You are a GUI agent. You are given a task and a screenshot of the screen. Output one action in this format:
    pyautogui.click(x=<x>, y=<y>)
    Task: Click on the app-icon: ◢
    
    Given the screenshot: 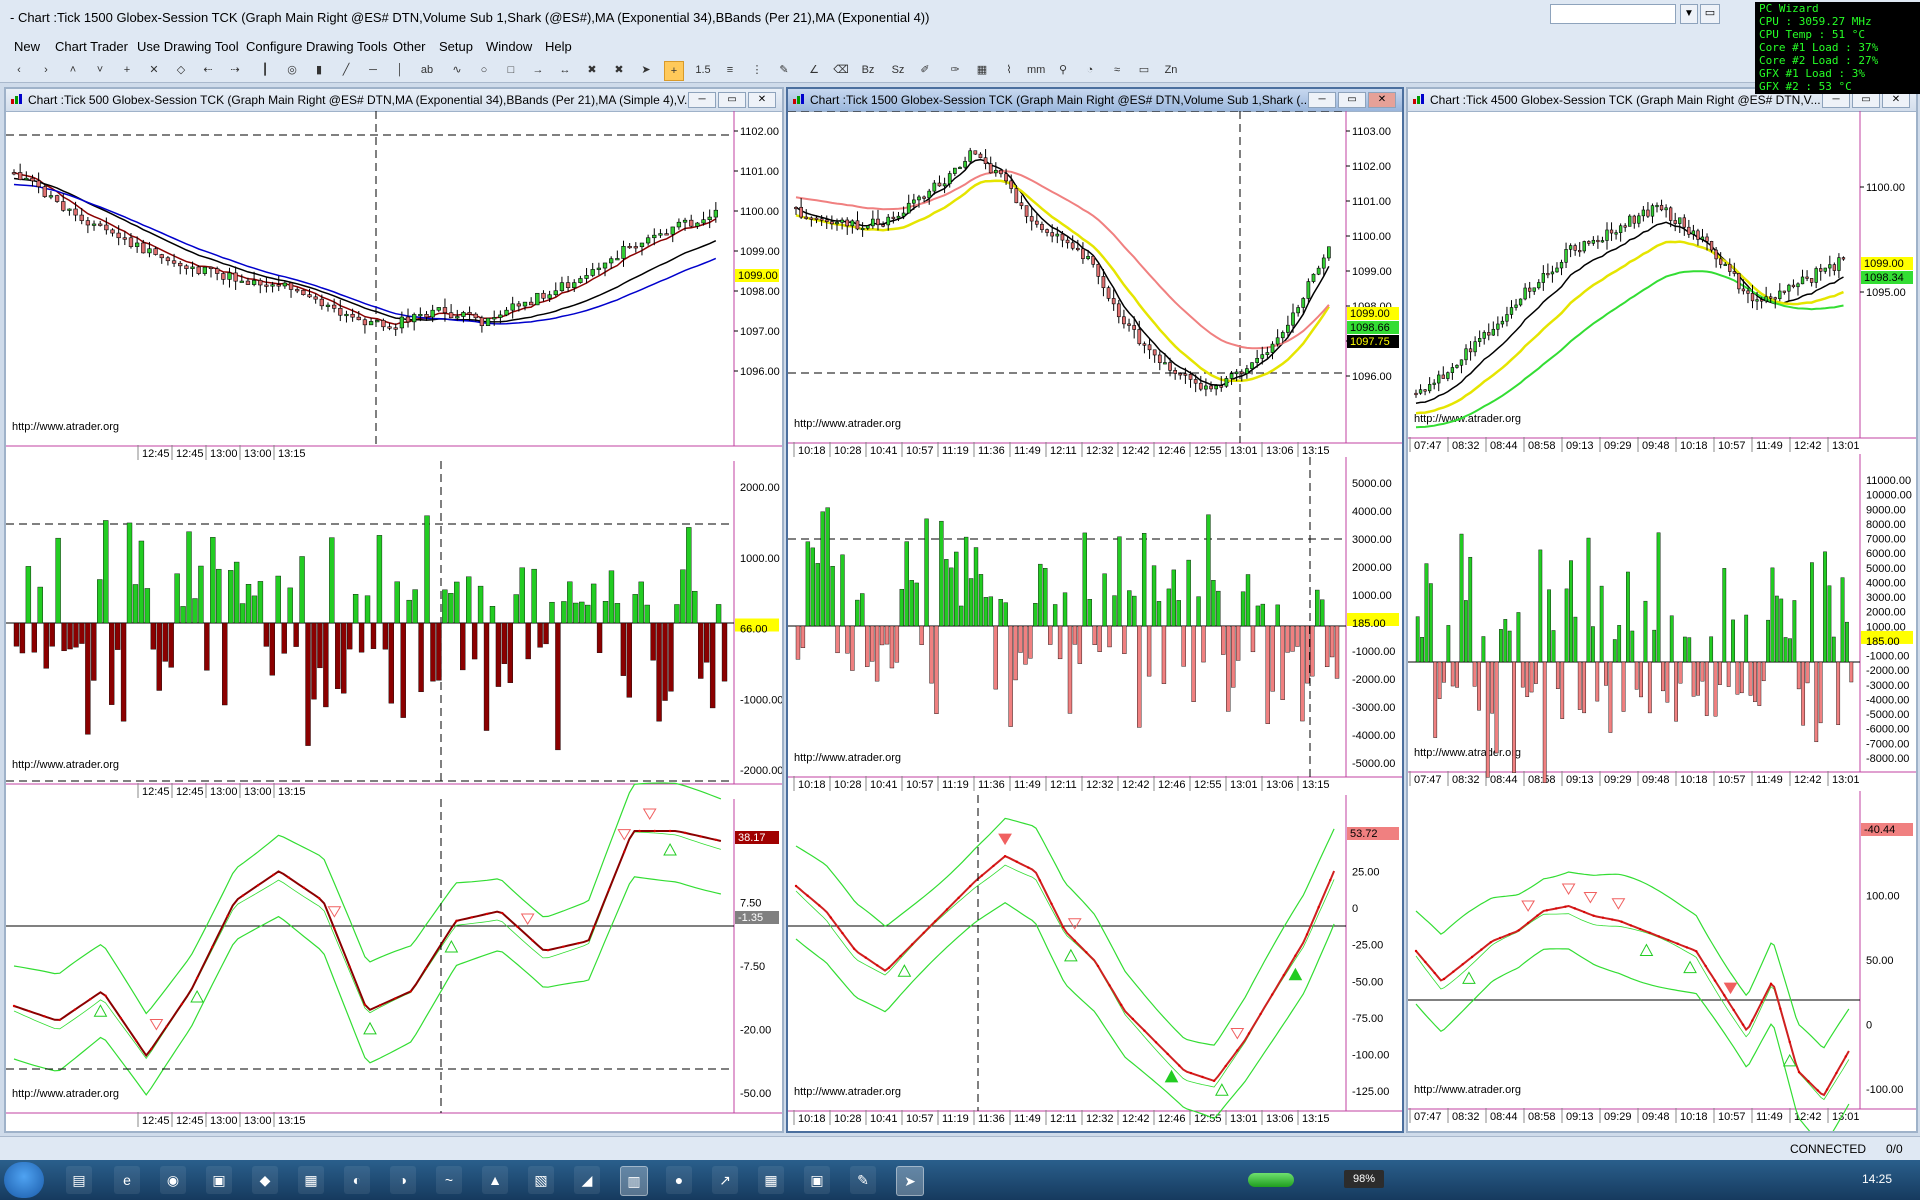 What is the action you would take?
    pyautogui.click(x=587, y=1180)
    